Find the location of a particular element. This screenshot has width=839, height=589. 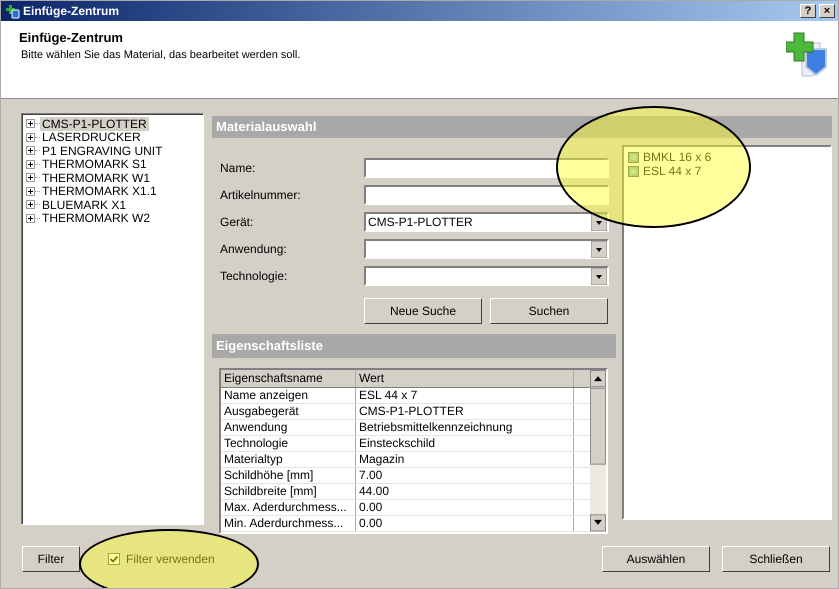

field-label: Name: is located at coordinates (238, 168).